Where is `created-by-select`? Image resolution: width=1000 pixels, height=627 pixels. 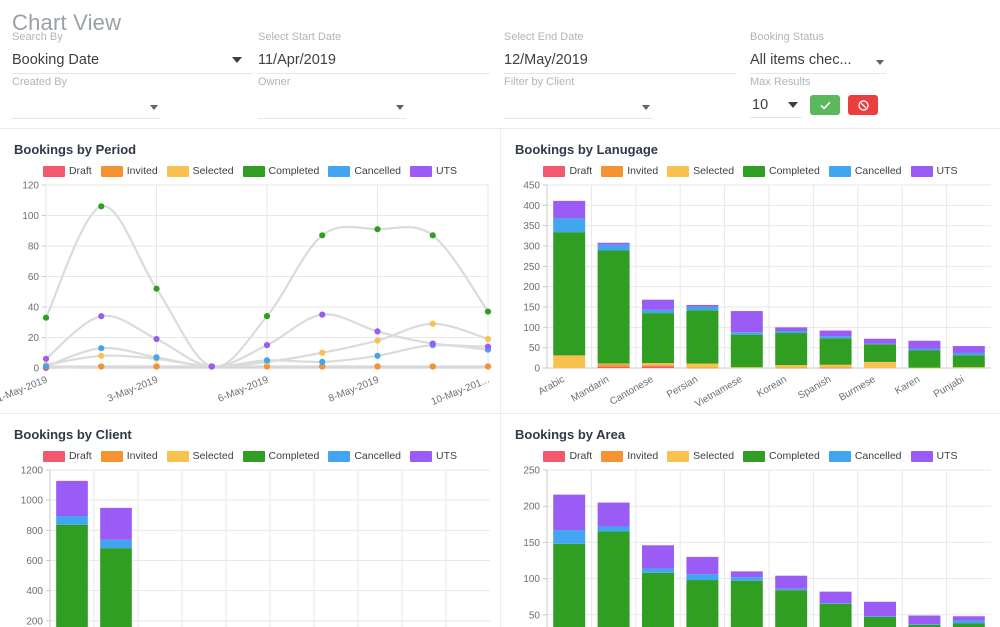 created-by-select is located at coordinates (86, 104).